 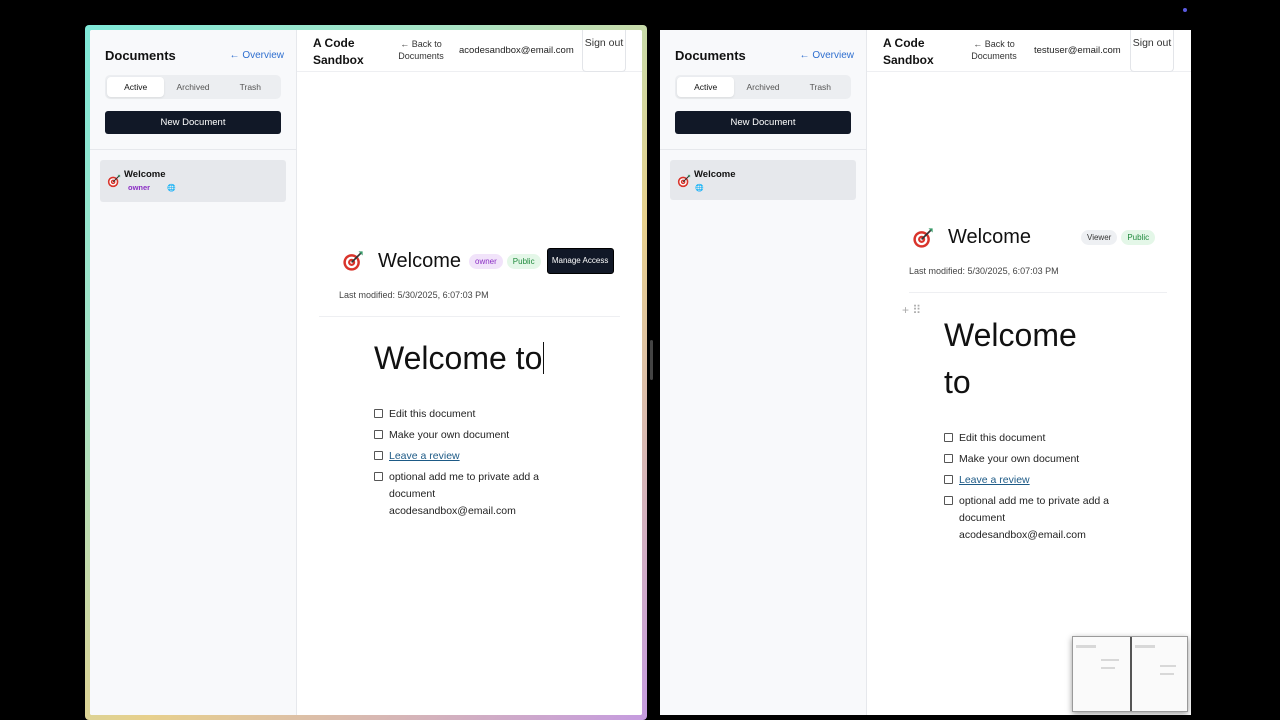 What do you see at coordinates (139, 187) in the screenshot?
I see `document-role: owner` at bounding box center [139, 187].